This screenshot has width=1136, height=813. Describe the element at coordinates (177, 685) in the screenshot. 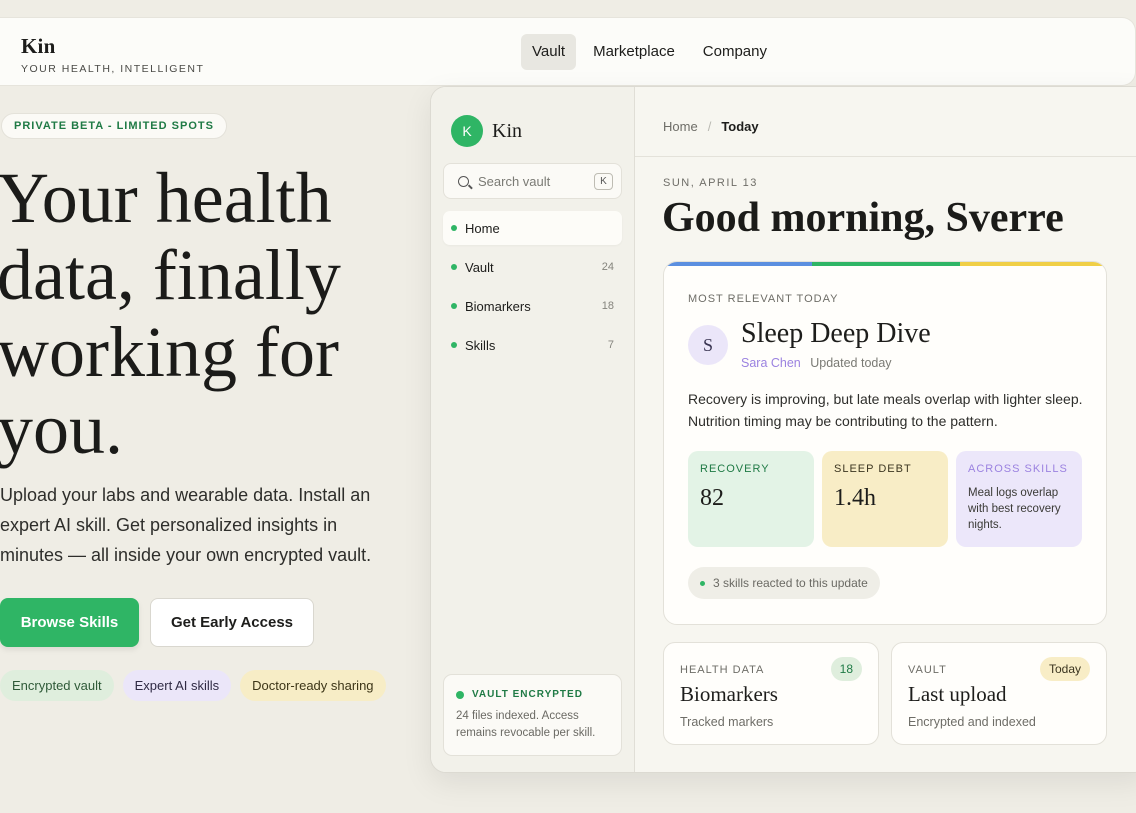

I see `chip-expert-ai-skills: Expert AI skills` at that location.